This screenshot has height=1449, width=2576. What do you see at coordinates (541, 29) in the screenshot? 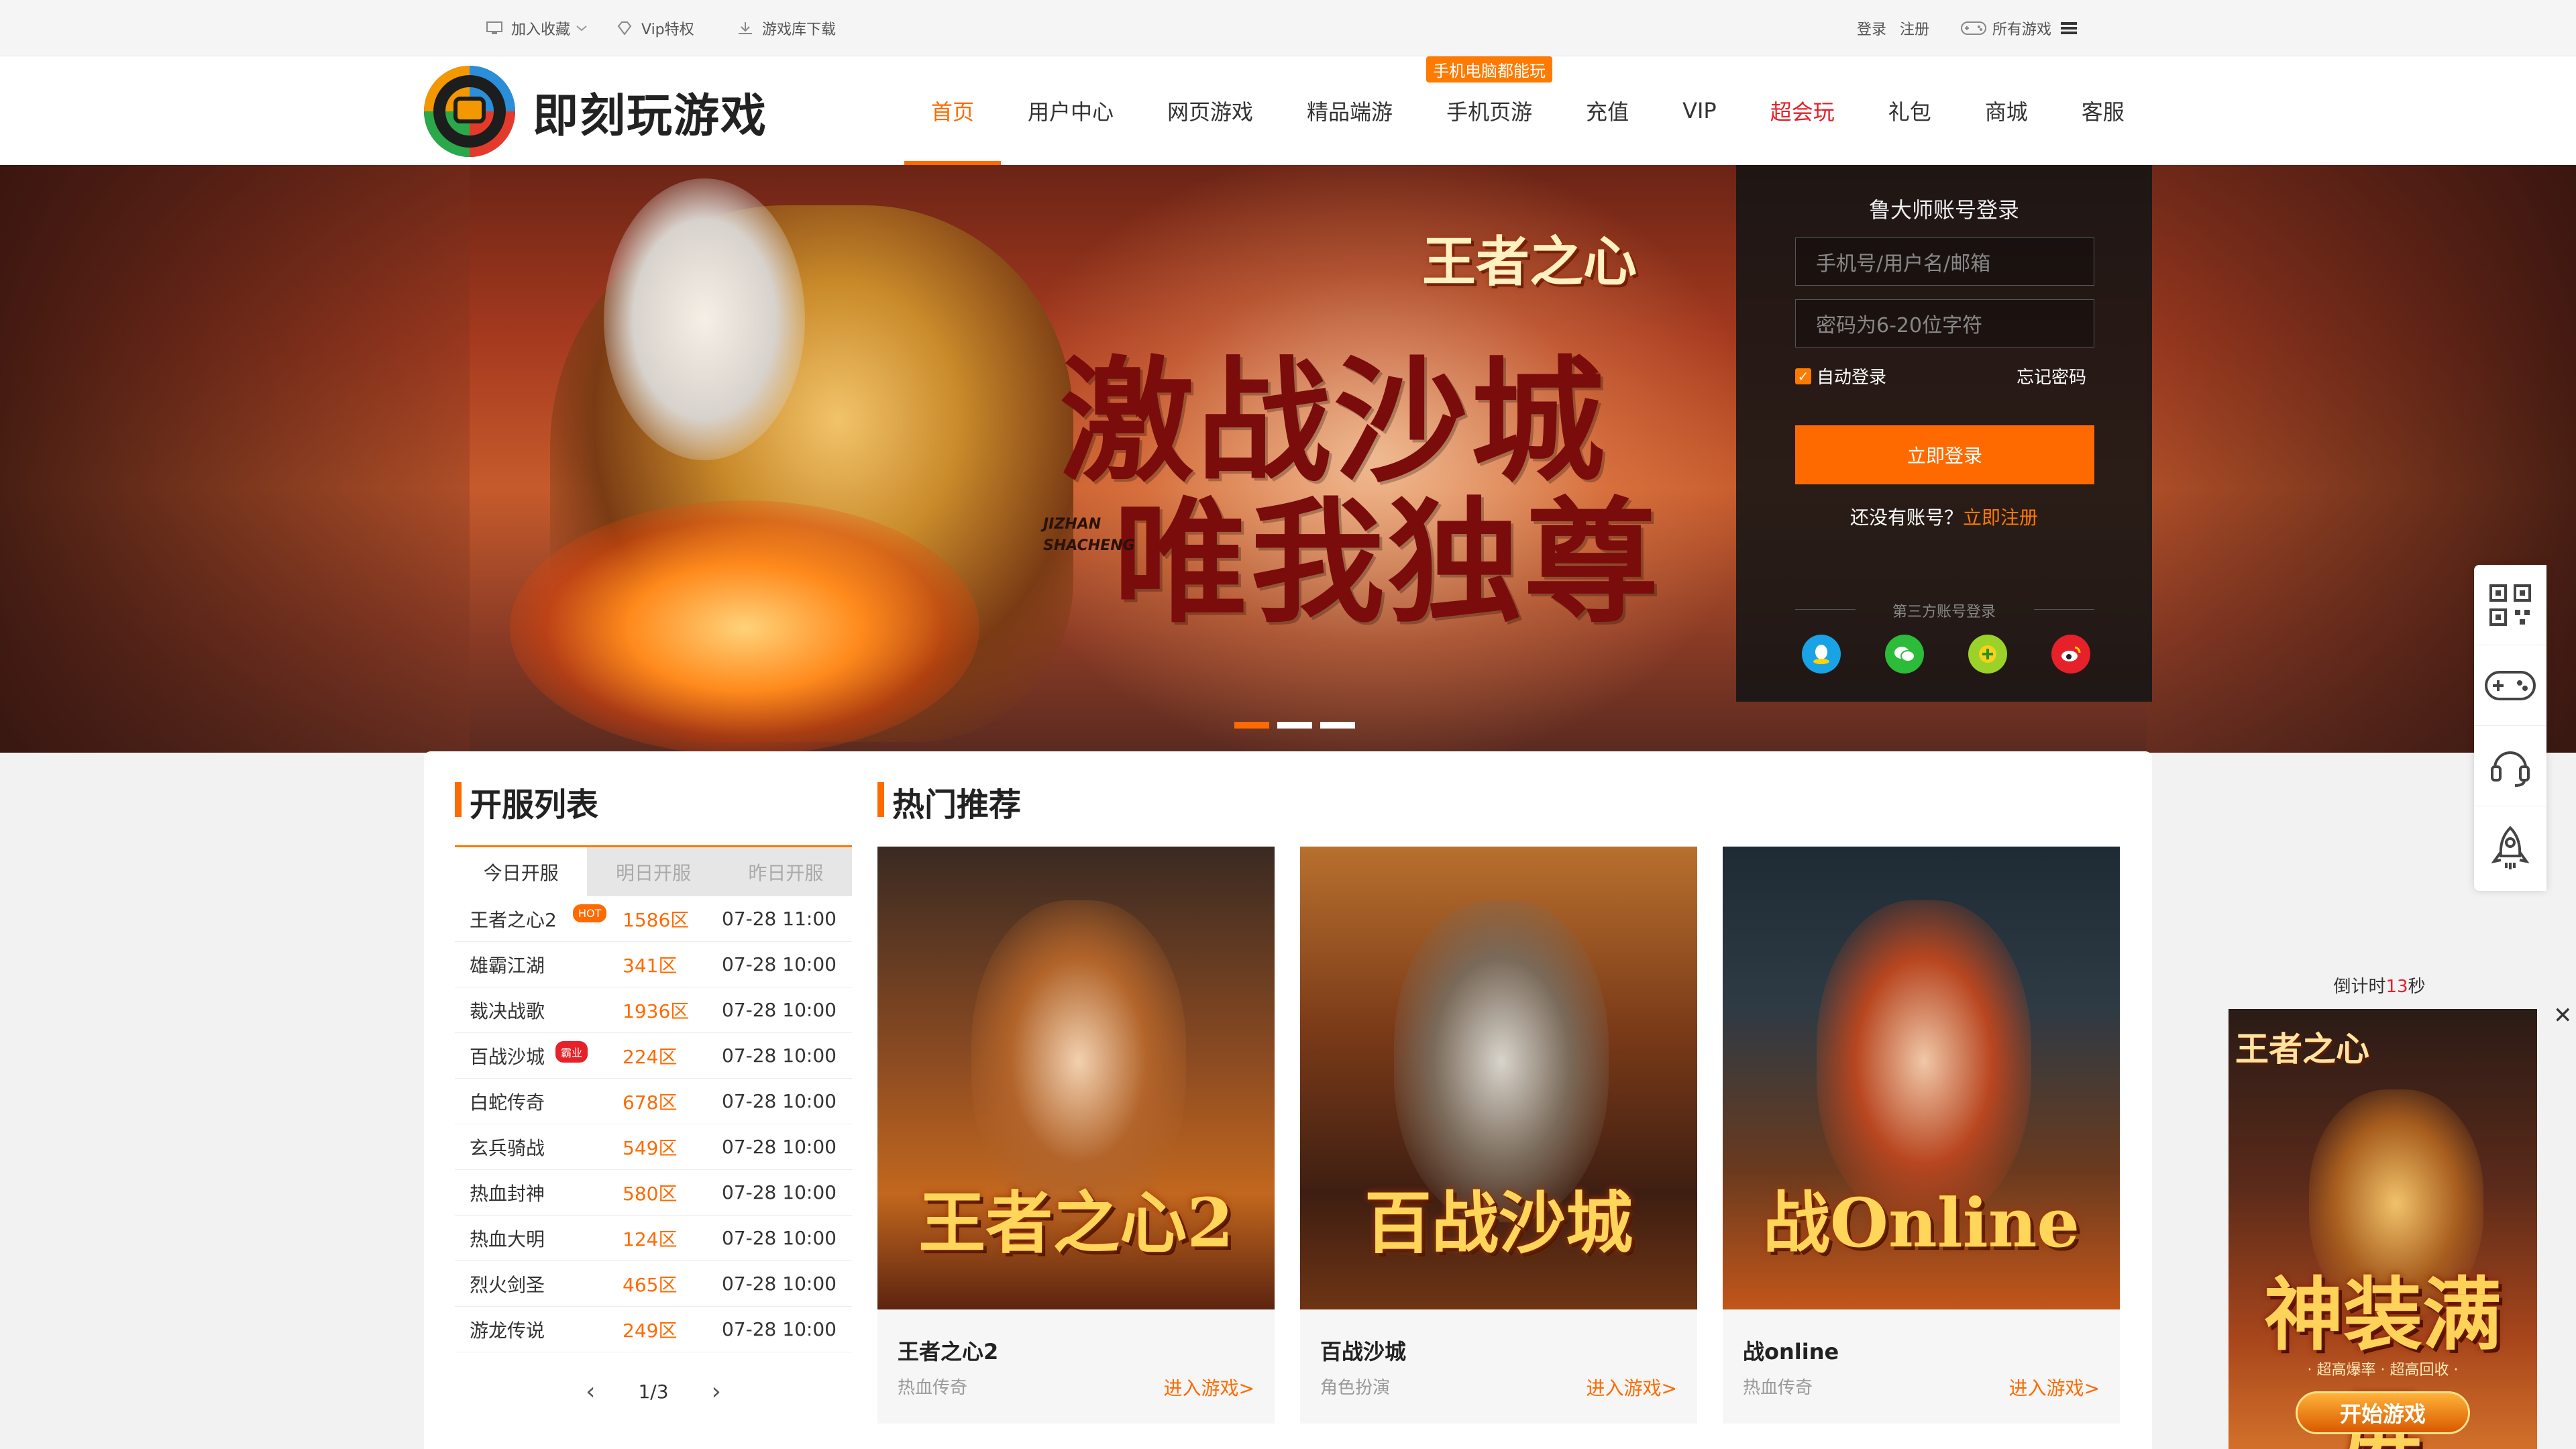
I see `bookmark-label: 加入收藏` at bounding box center [541, 29].